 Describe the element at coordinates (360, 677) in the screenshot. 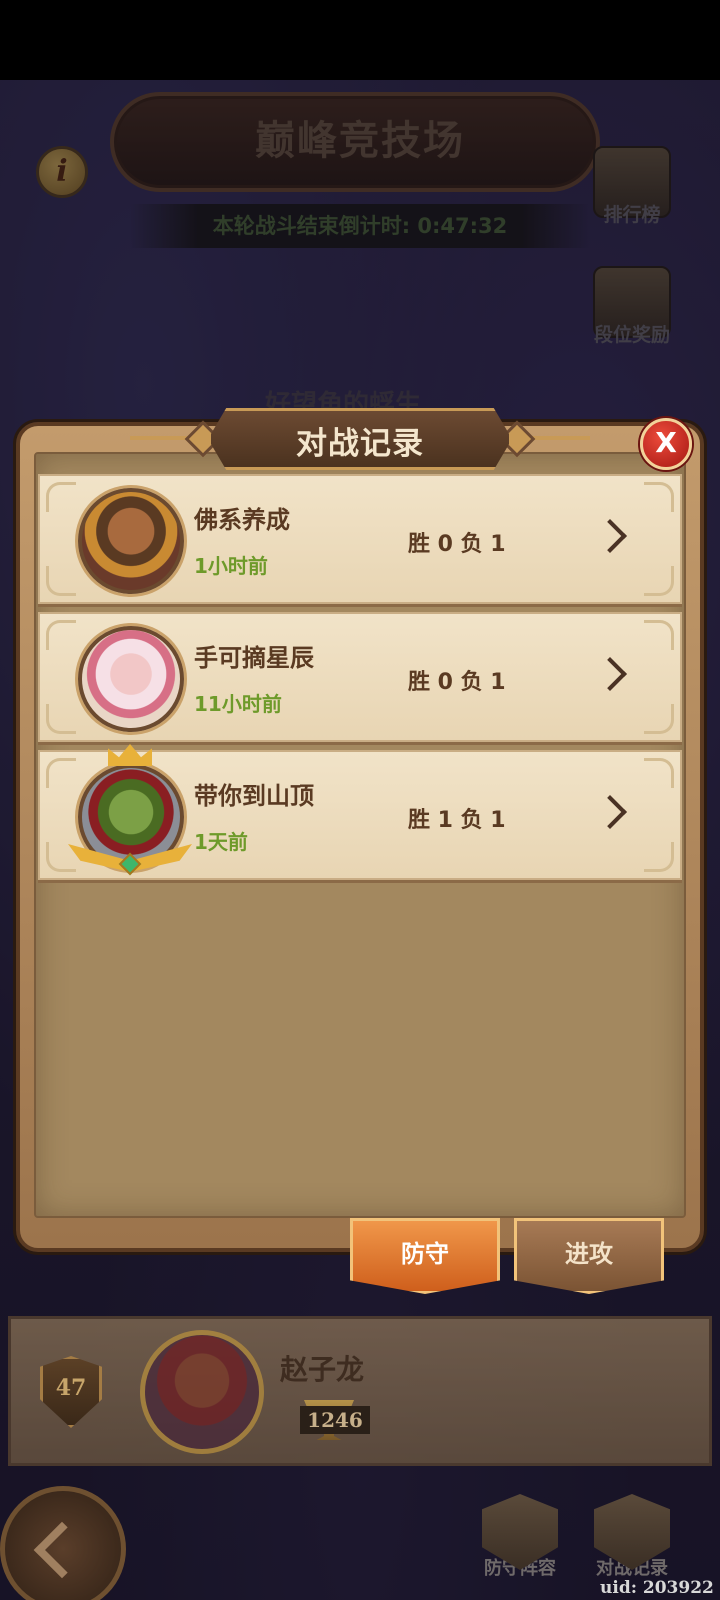

I see `battle-record-row: 手可摘星辰 11小时前 胜 0 负 1` at that location.